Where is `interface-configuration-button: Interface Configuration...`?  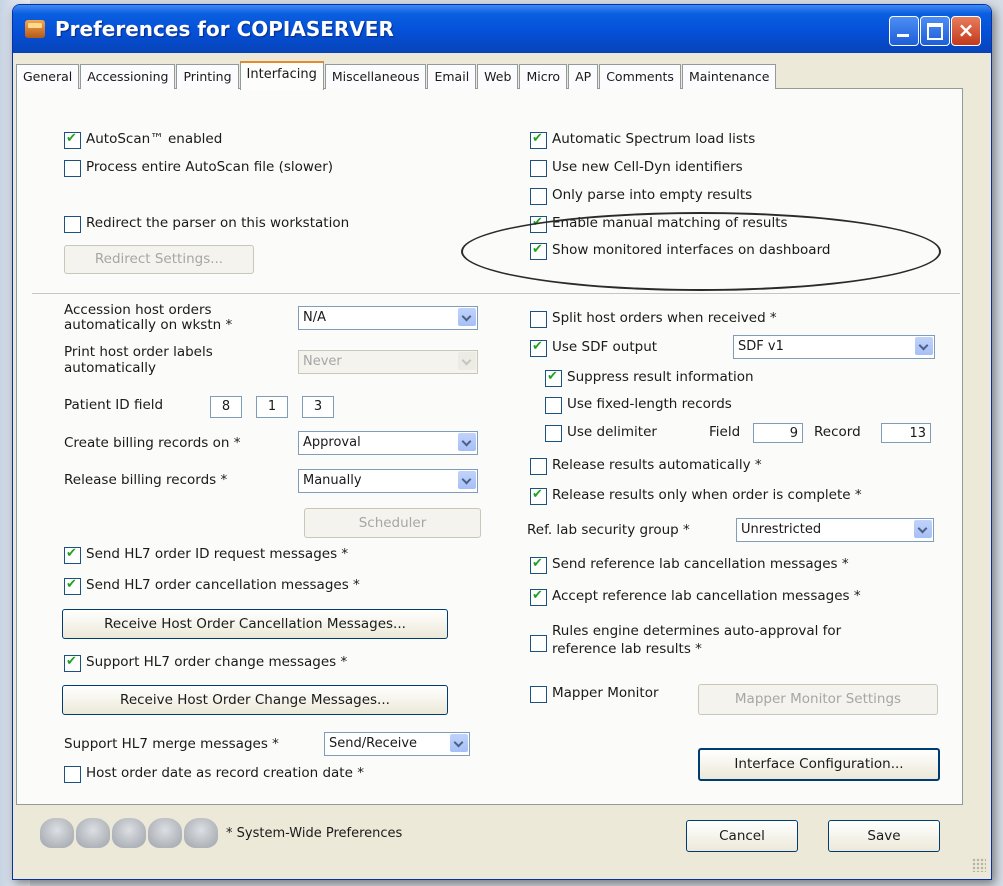
interface-configuration-button: Interface Configuration... is located at coordinates (819, 764).